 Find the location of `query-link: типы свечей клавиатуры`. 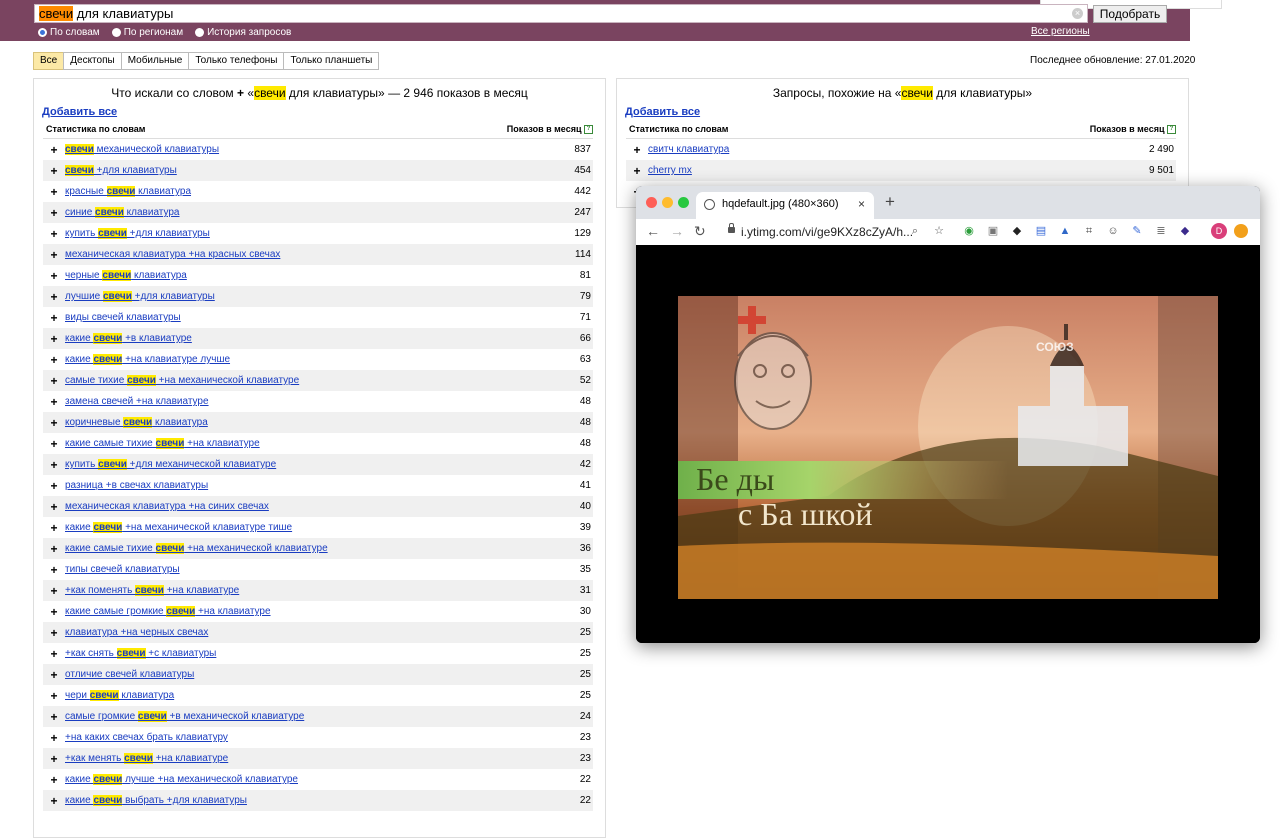

query-link: типы свечей клавиатуры is located at coordinates (298, 569).